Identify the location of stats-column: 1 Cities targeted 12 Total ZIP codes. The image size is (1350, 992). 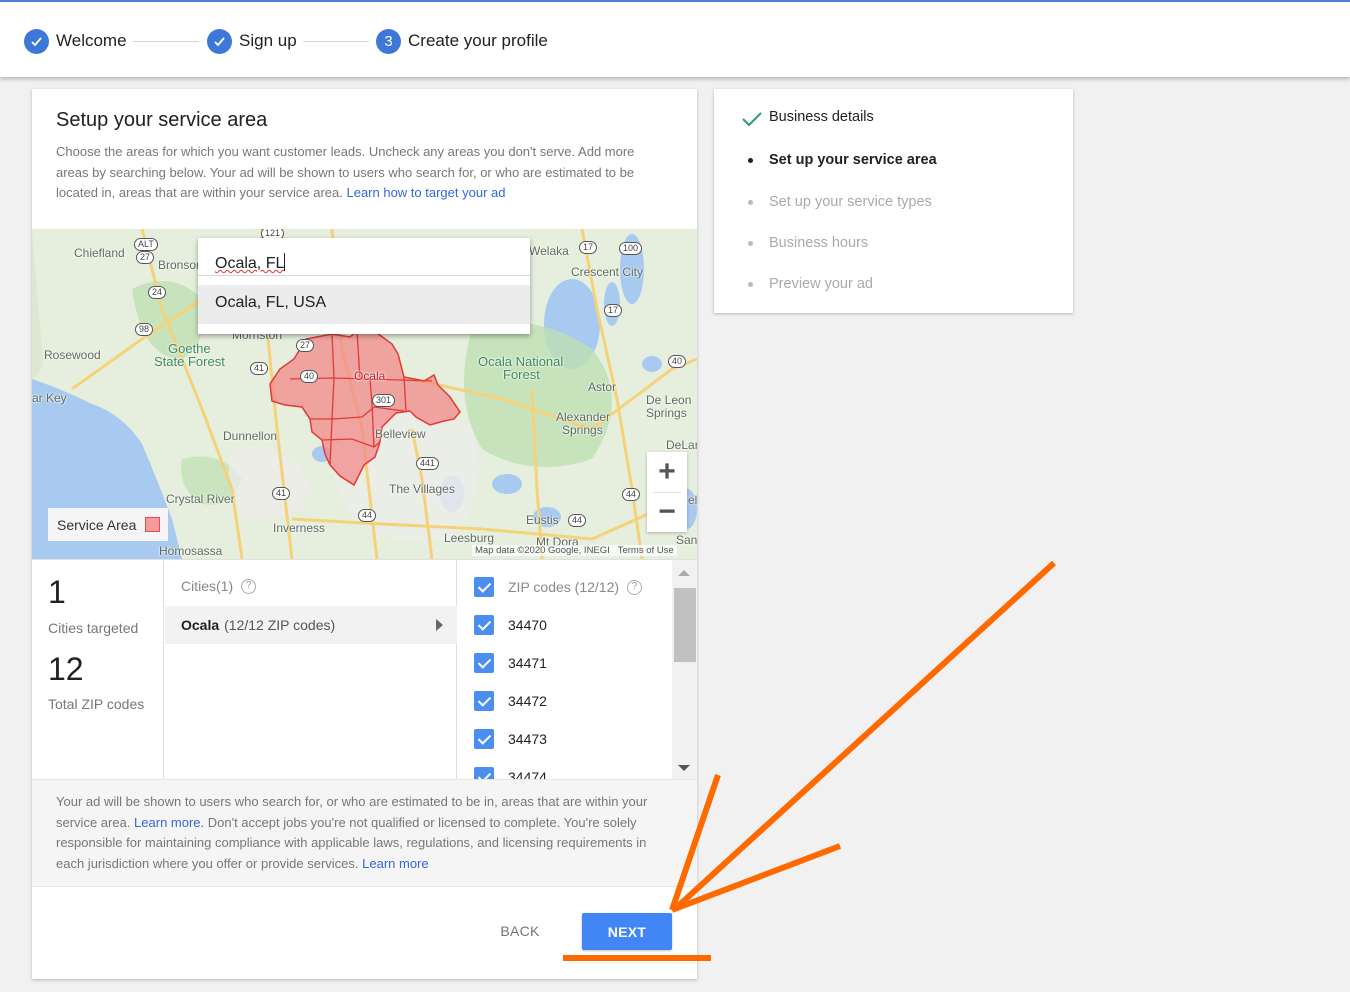
(98, 670).